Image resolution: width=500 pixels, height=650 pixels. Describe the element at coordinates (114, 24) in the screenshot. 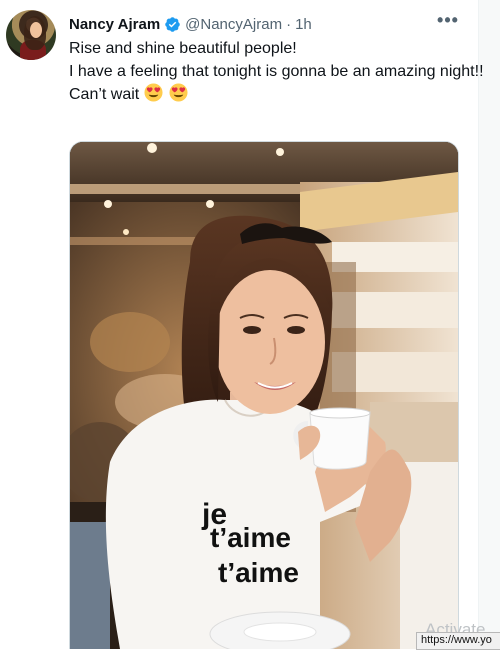

I see `display-name: Nancy Ajram` at that location.